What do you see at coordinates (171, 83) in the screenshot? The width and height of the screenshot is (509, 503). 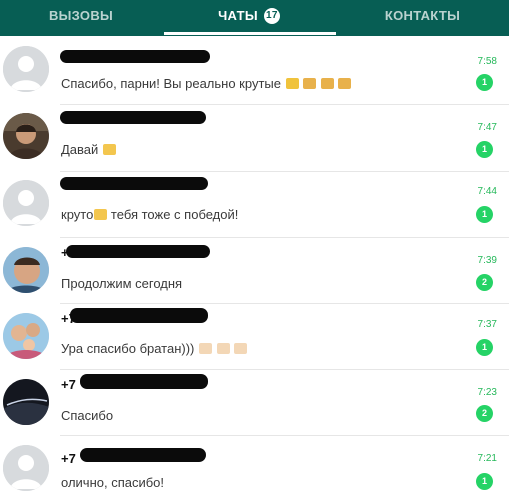 I see `last-message-text: Спасибо, парни! Вы реально крутые` at bounding box center [171, 83].